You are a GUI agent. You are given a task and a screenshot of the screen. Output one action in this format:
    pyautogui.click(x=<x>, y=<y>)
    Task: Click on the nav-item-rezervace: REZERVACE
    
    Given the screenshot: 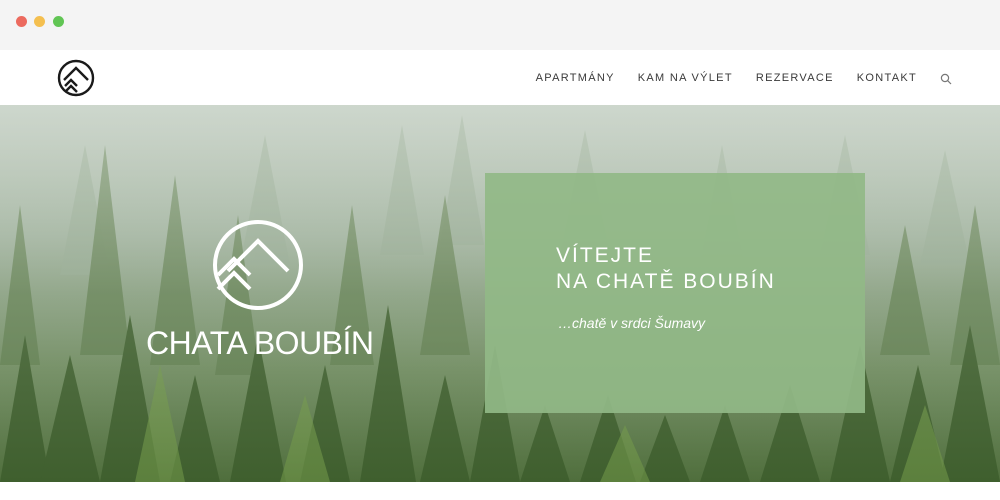 What is the action you would take?
    pyautogui.click(x=795, y=78)
    